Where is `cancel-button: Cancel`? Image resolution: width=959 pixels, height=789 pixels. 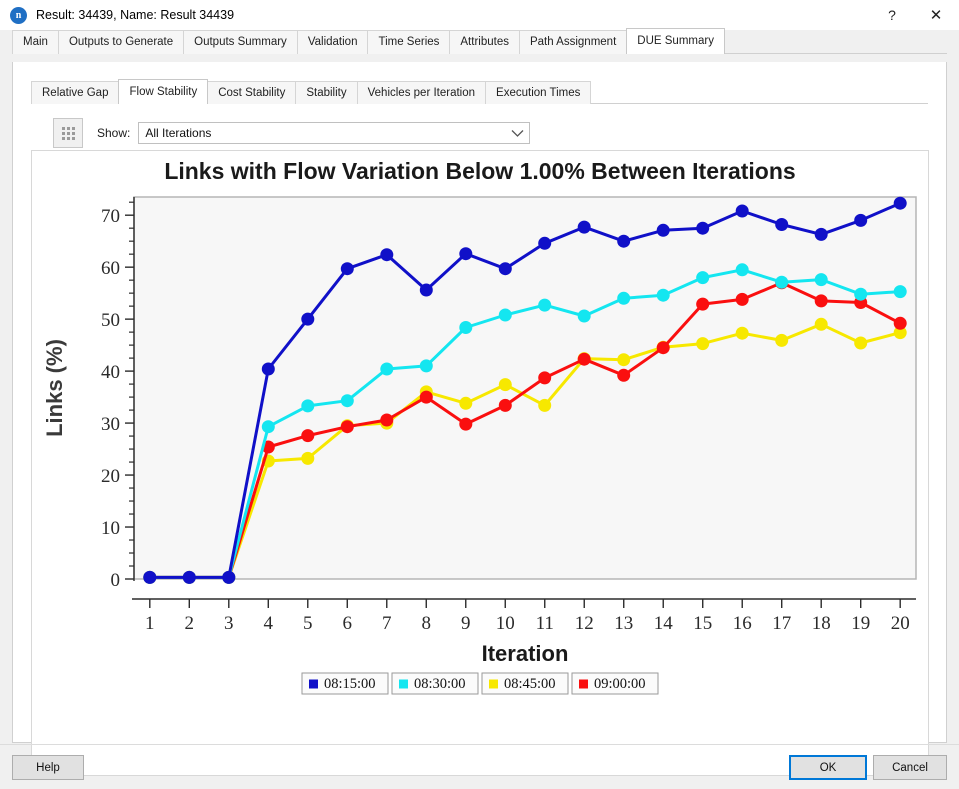
cancel-button: Cancel is located at coordinates (910, 767).